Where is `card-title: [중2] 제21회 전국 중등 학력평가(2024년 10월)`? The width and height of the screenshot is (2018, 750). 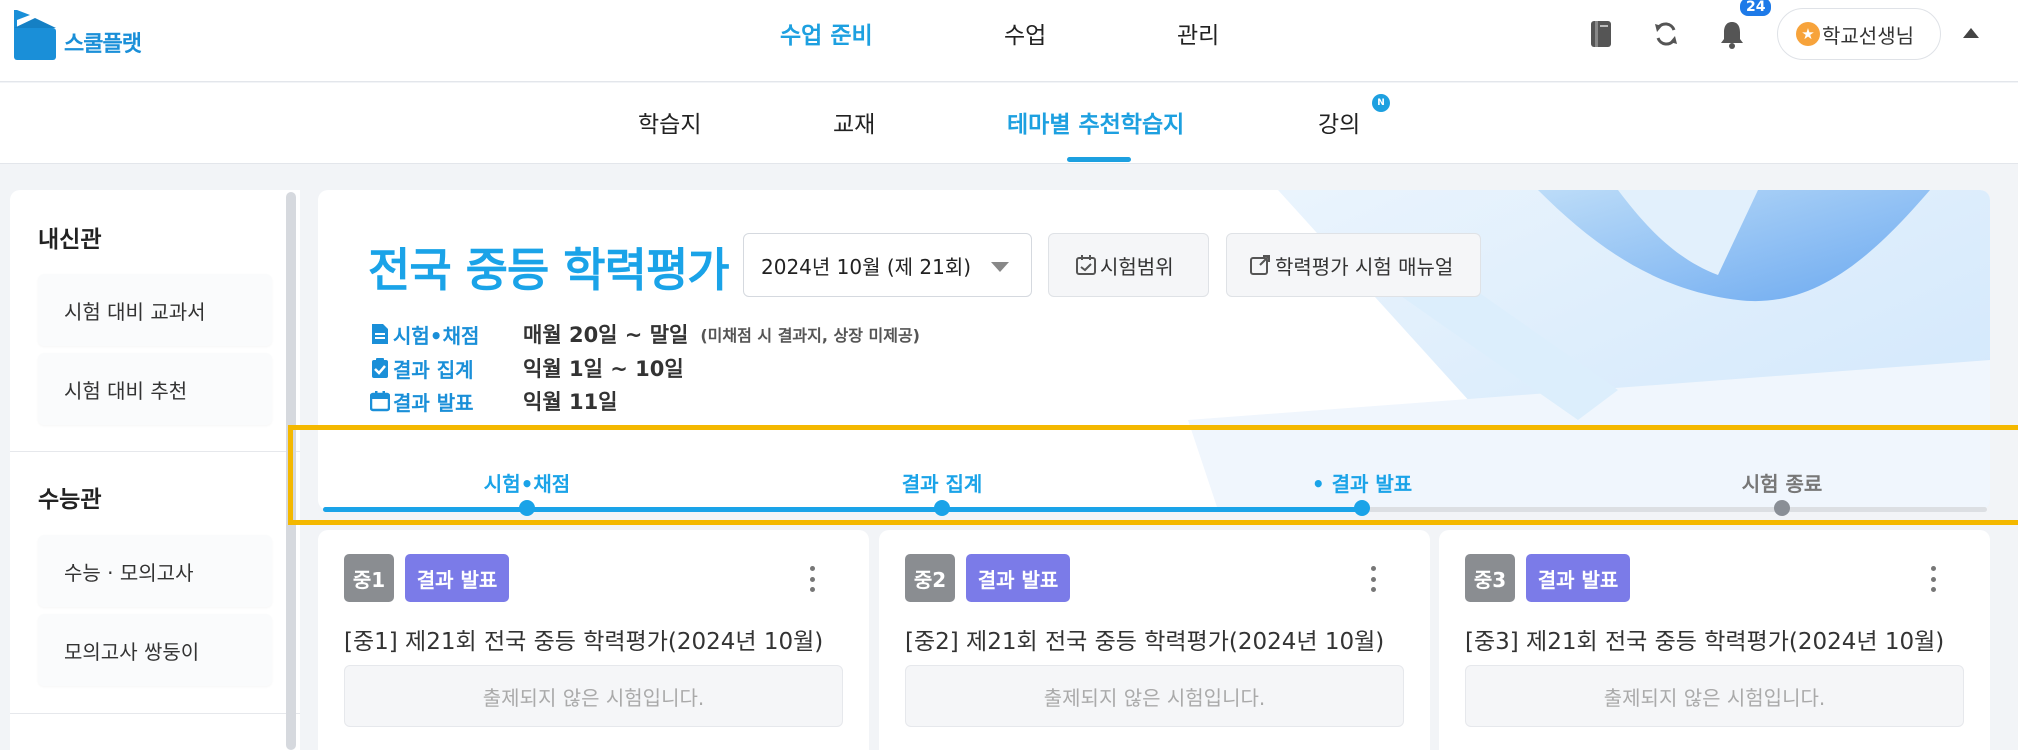 card-title: [중2] 제21회 전국 중등 학력평가(2024년 10월) is located at coordinates (1145, 642).